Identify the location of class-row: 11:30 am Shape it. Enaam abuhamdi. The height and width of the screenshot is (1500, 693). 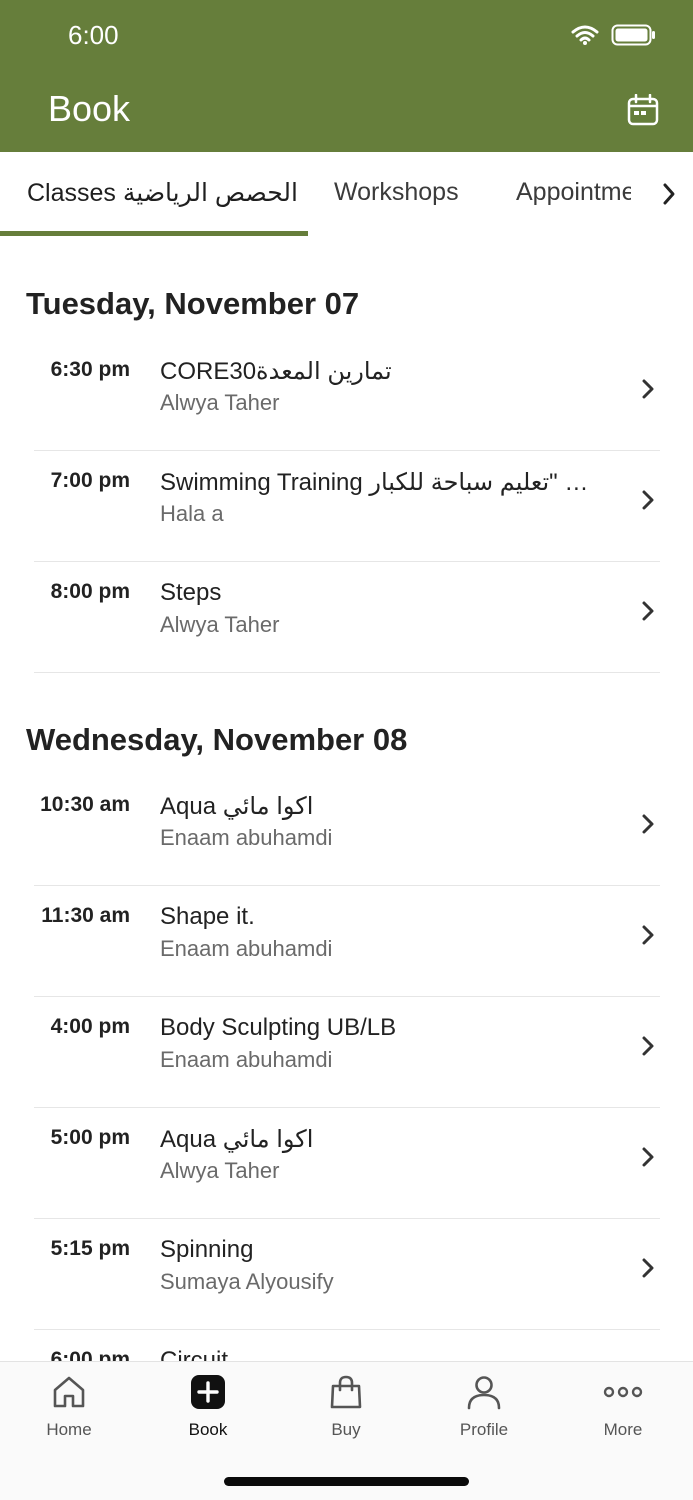
(347, 941).